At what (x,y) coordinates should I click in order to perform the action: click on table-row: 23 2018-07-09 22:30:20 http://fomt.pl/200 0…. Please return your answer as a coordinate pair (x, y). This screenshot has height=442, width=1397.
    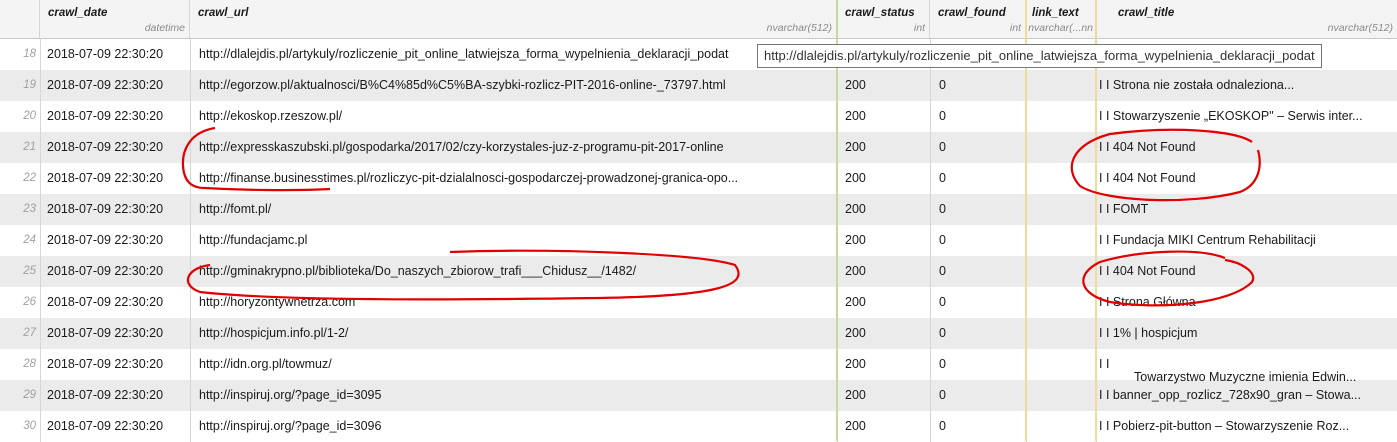
    Looking at the image, I should click on (698, 209).